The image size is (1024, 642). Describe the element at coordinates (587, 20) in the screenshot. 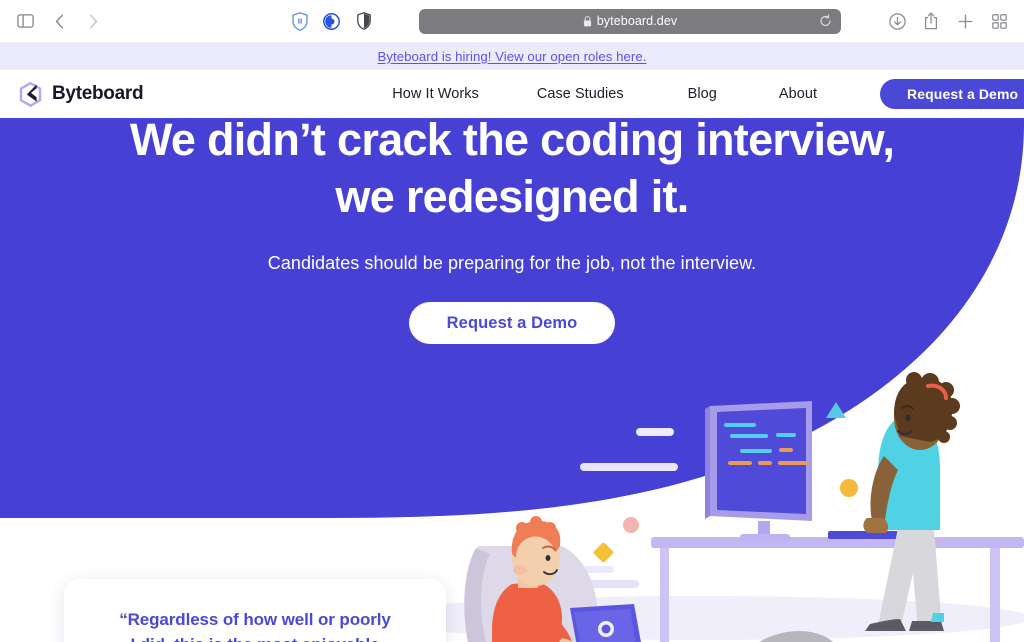

I see `lock-icon` at that location.